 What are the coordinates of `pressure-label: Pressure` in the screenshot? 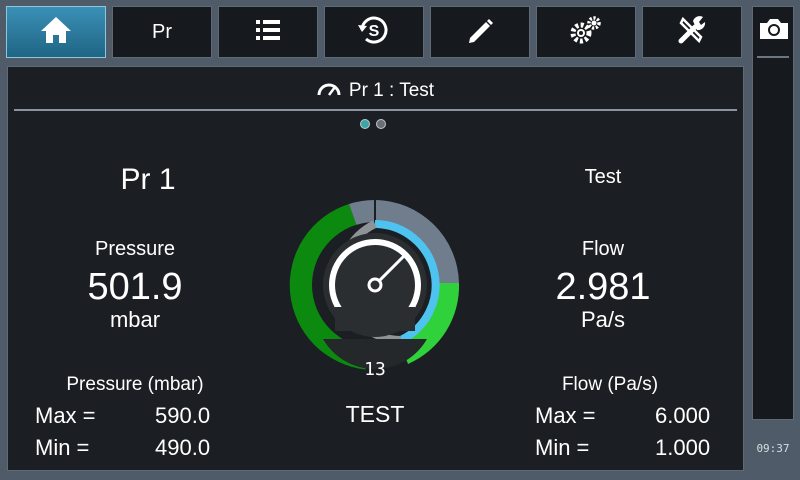 It's located at (135, 249).